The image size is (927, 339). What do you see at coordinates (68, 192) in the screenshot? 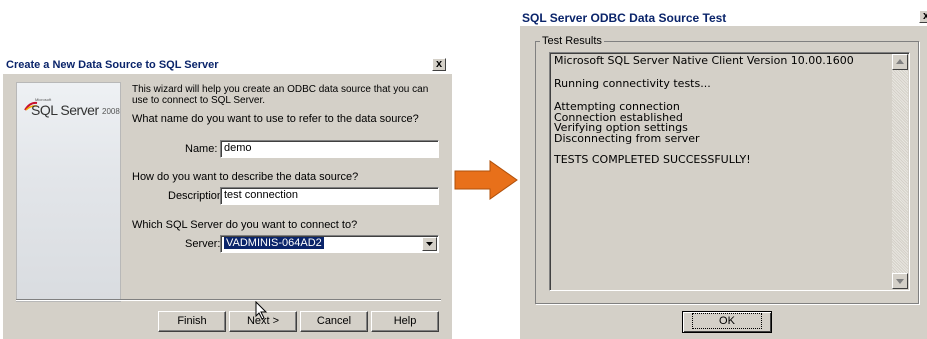
I see `sql-server-logo-panel: Microsoft SQL Server 2008` at bounding box center [68, 192].